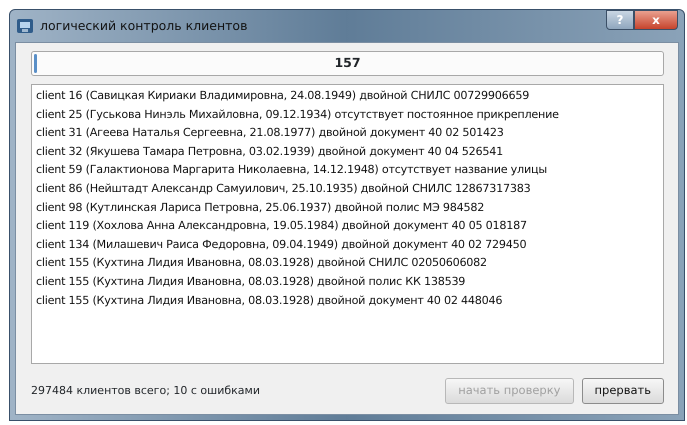  Describe the element at coordinates (347, 63) in the screenshot. I see `progress-count: 157` at that location.